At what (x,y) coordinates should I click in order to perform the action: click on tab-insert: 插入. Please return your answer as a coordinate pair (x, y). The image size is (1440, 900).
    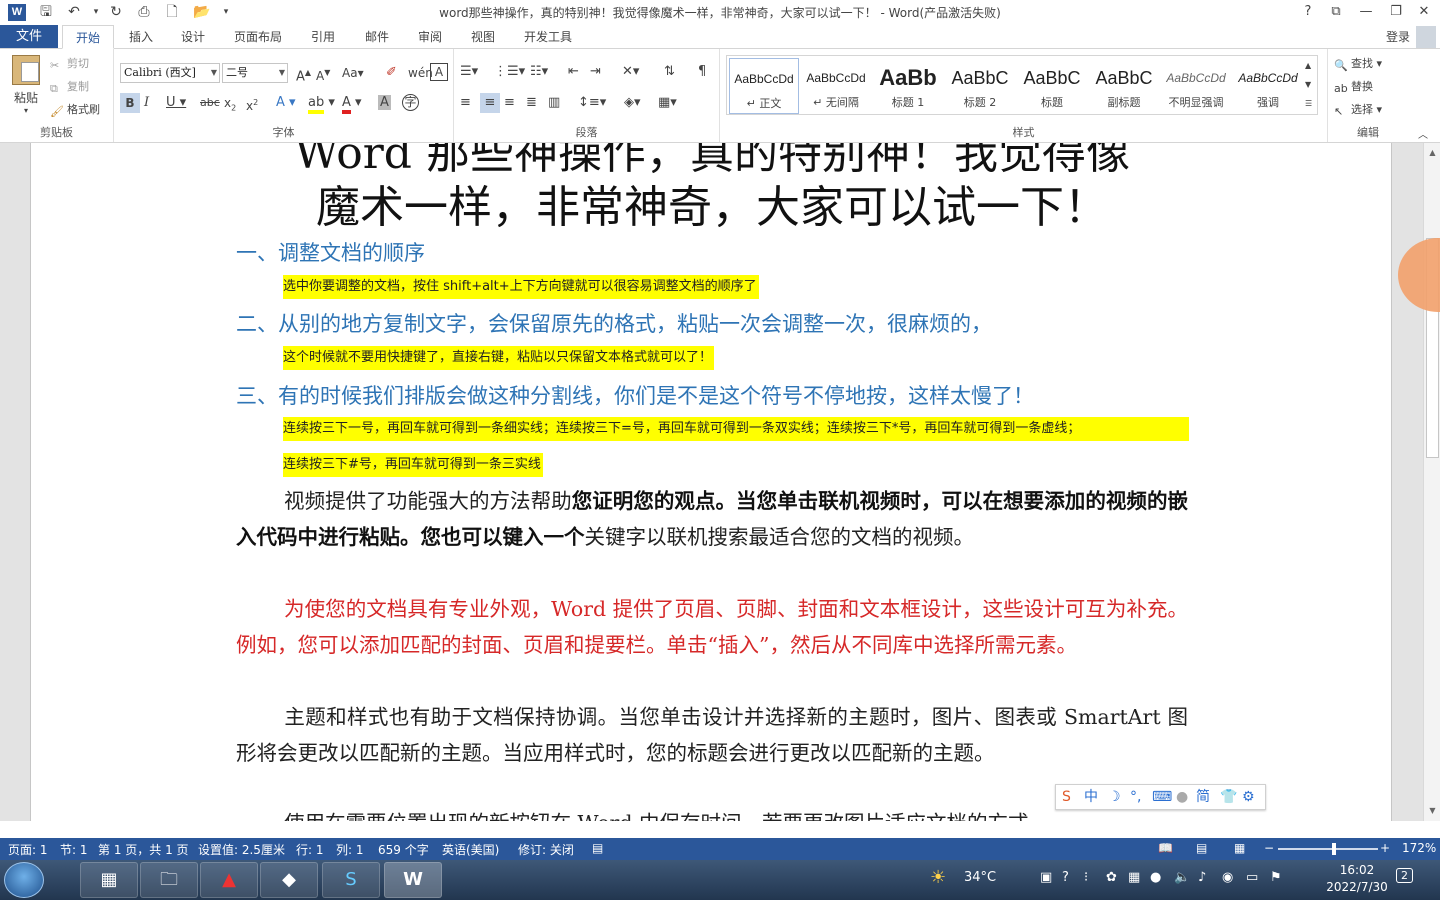
    Looking at the image, I should click on (141, 37).